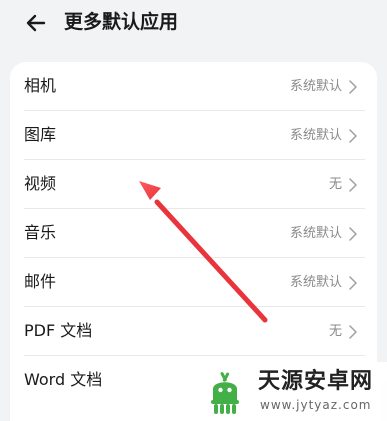 Image resolution: width=387 pixels, height=421 pixels. Describe the element at coordinates (63, 379) in the screenshot. I see `list-item-label: Word 文档` at that location.